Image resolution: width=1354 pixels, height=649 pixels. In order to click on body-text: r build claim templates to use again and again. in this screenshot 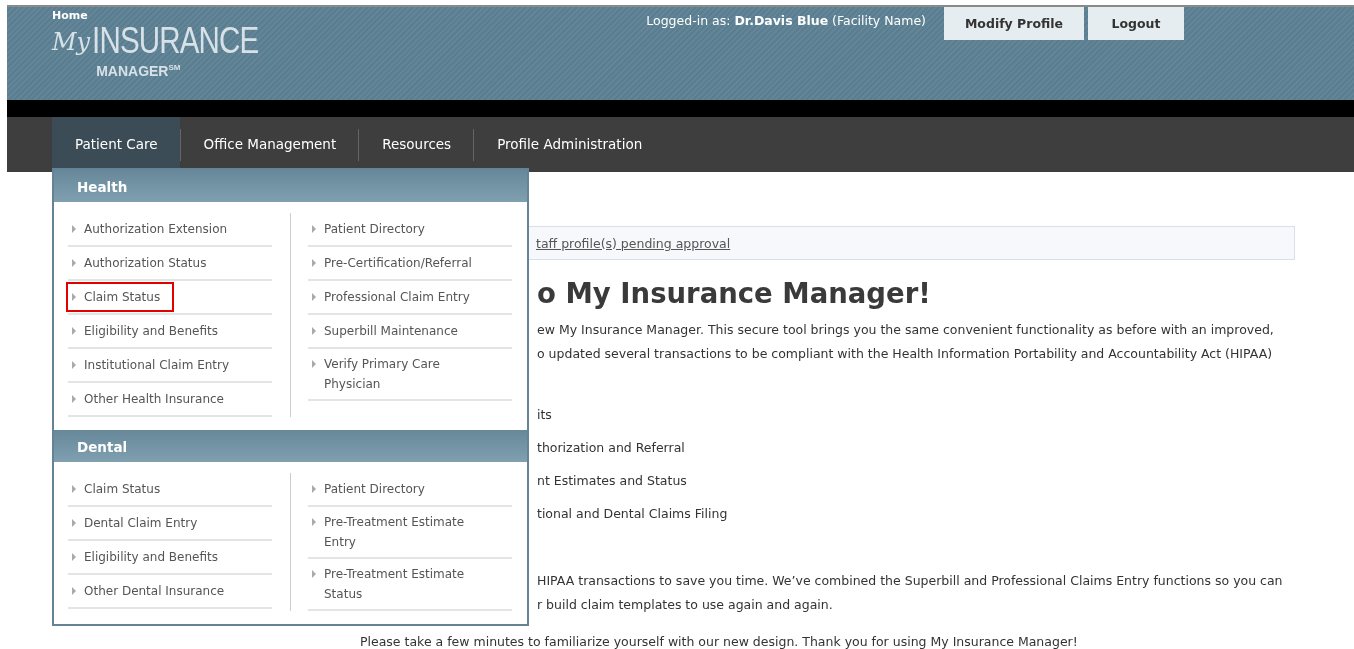, I will do `click(685, 605)`.